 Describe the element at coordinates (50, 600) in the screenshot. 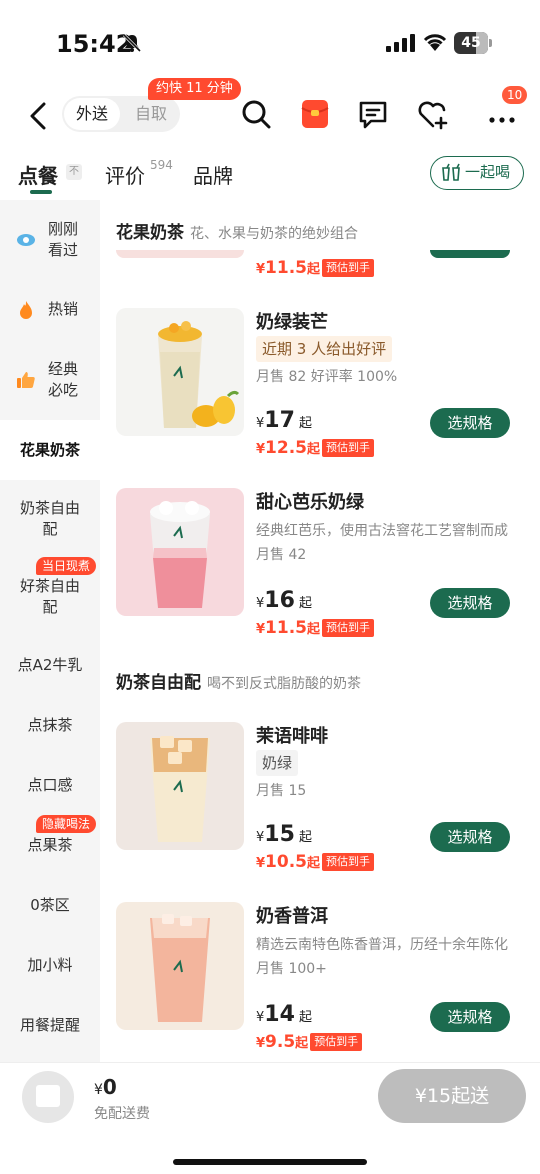

I see `sidebar-item-good-tea-custom: 好茶自由配` at that location.